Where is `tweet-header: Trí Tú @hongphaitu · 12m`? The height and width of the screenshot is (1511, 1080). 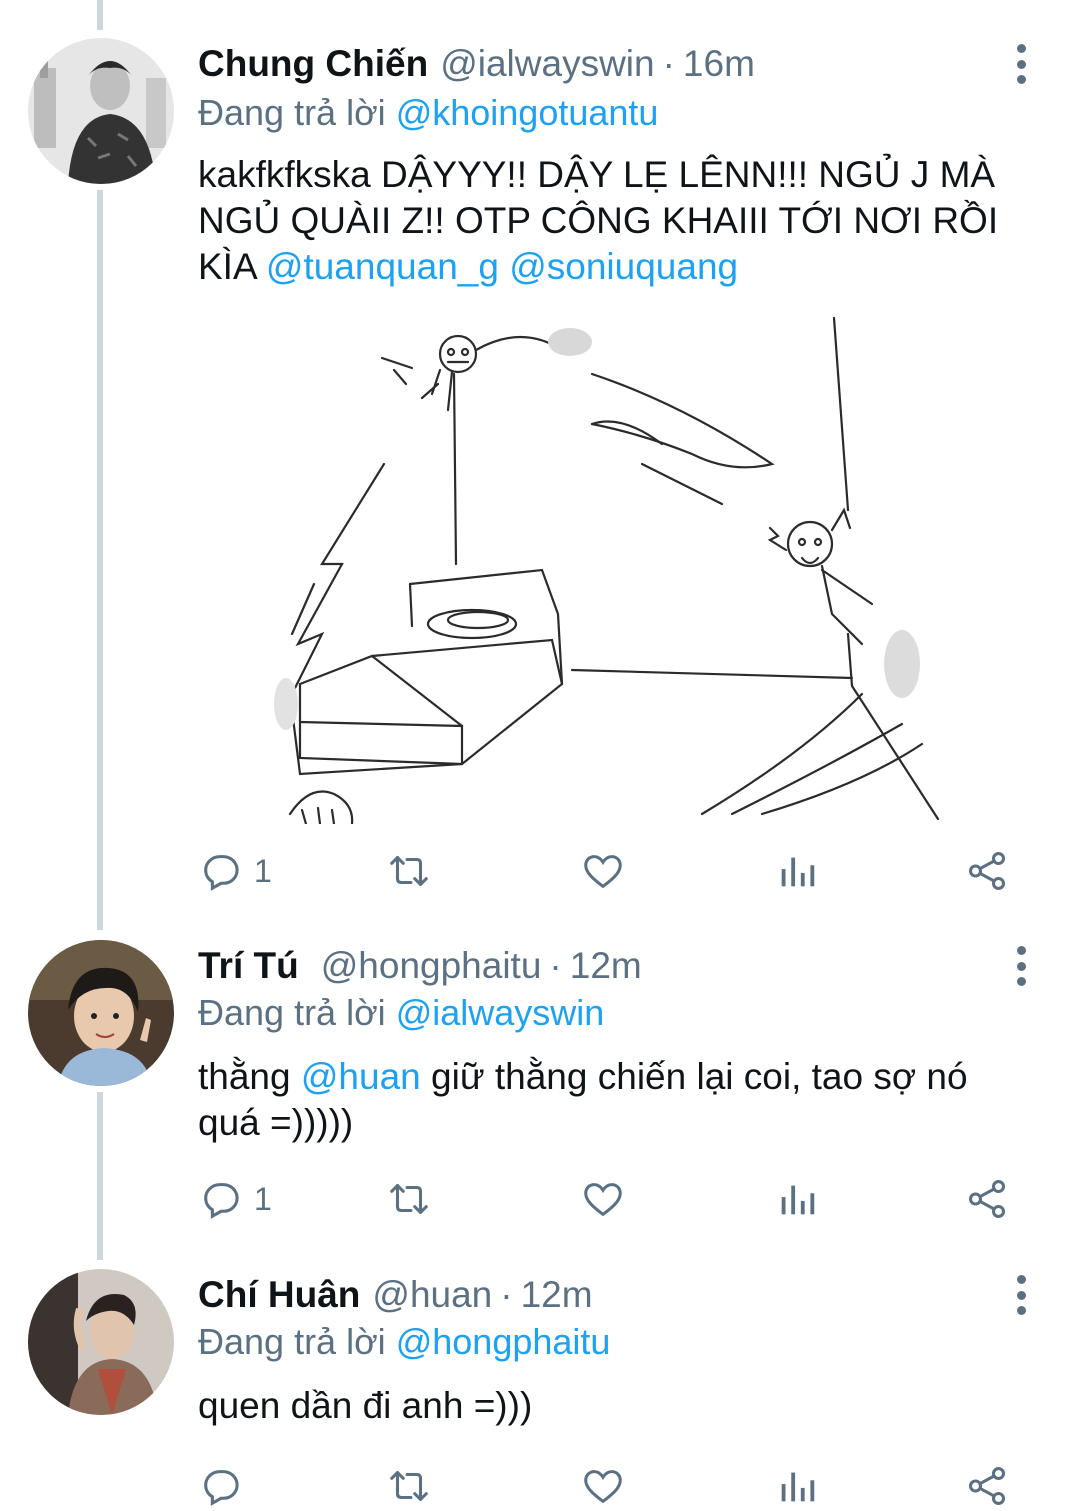
tweet-header: Trí Tú @hongphaitu · 12m is located at coordinates (420, 966).